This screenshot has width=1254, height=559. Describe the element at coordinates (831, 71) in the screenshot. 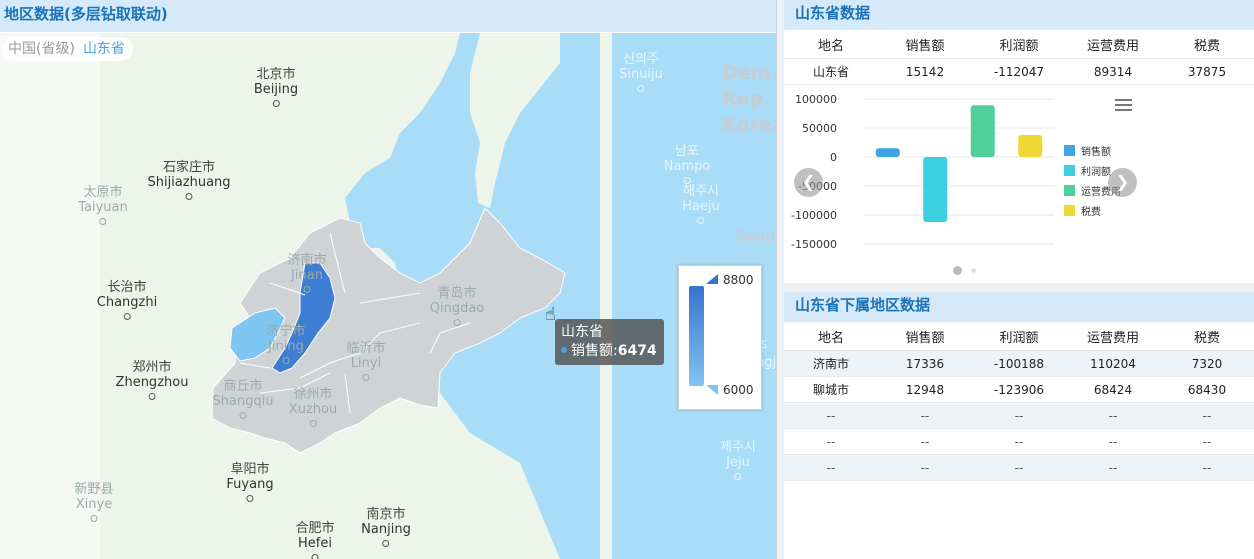

I see `table-cell: 山东省` at that location.